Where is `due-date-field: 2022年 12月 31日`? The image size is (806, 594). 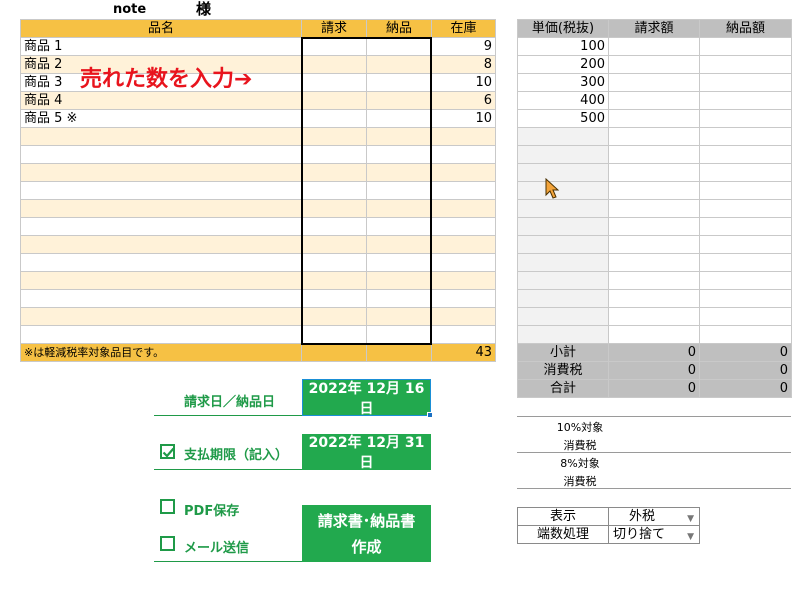 due-date-field: 2022年 12月 31日 is located at coordinates (366, 452).